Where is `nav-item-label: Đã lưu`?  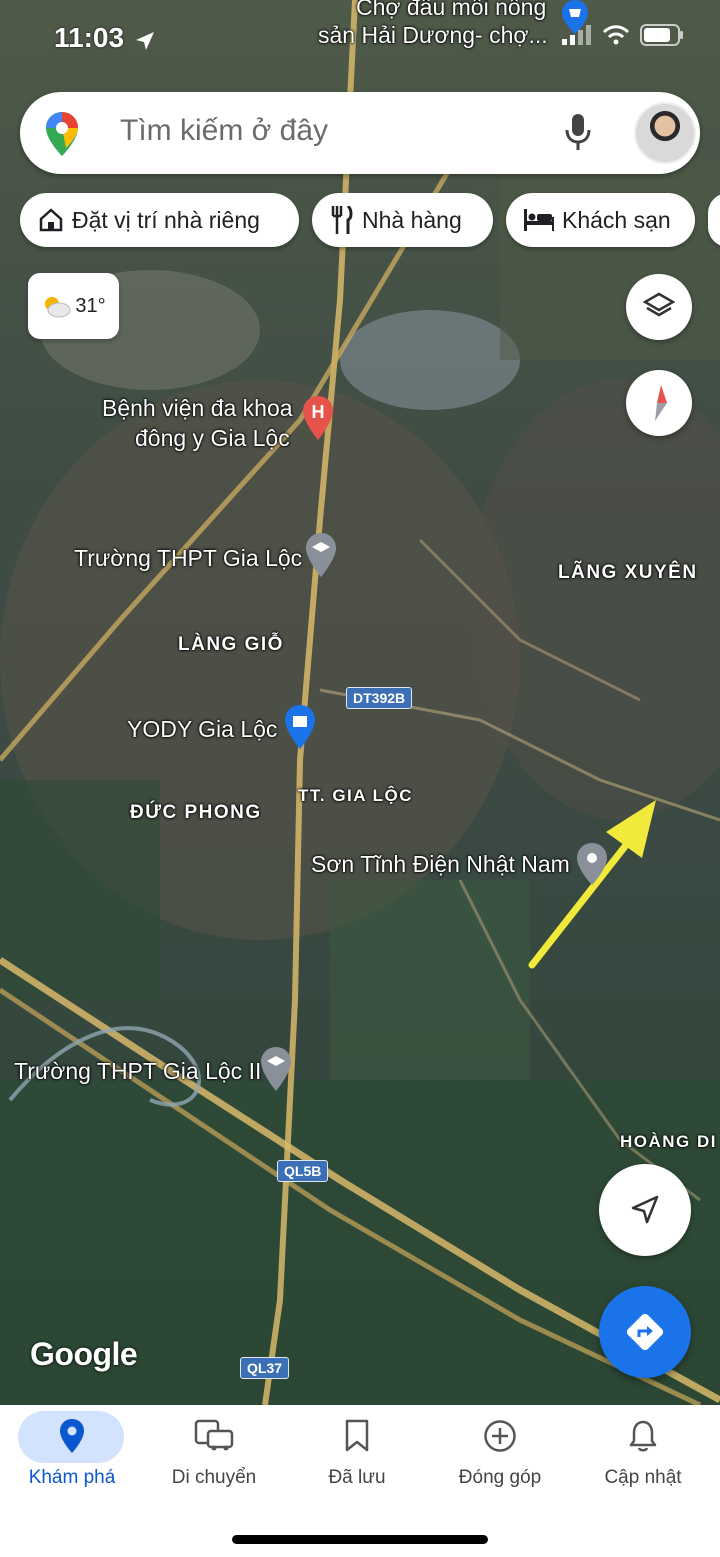
nav-item-label: Đã lưu is located at coordinates (357, 1477).